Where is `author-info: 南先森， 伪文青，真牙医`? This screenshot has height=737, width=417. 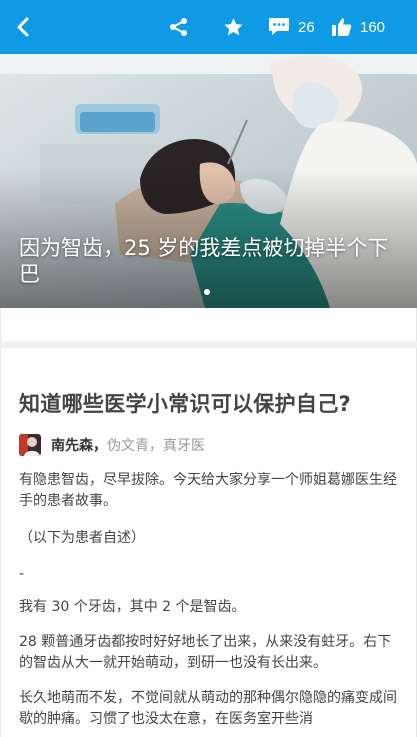 author-info: 南先森， 伪文青，真牙医 is located at coordinates (112, 445).